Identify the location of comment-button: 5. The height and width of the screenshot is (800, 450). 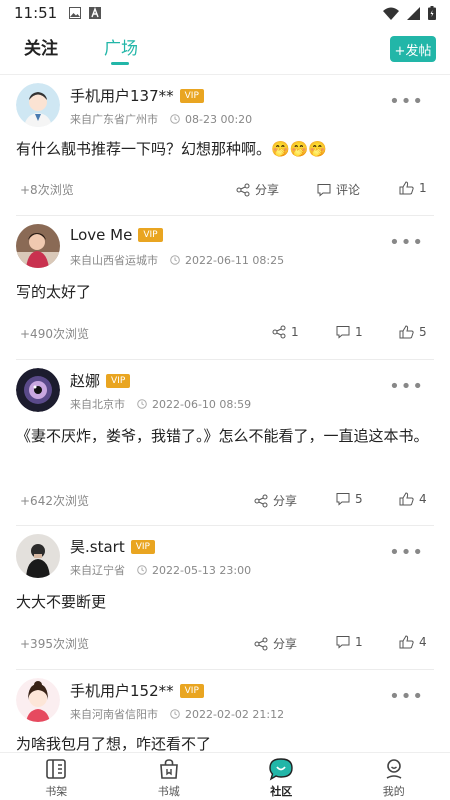
(349, 499).